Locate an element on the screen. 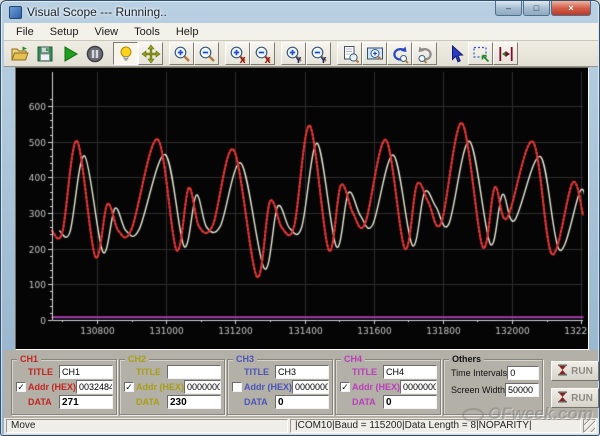 Image resolution: width=600 pixels, height=436 pixels. menu-bar: File Setup View Tools Help is located at coordinates (301, 32).